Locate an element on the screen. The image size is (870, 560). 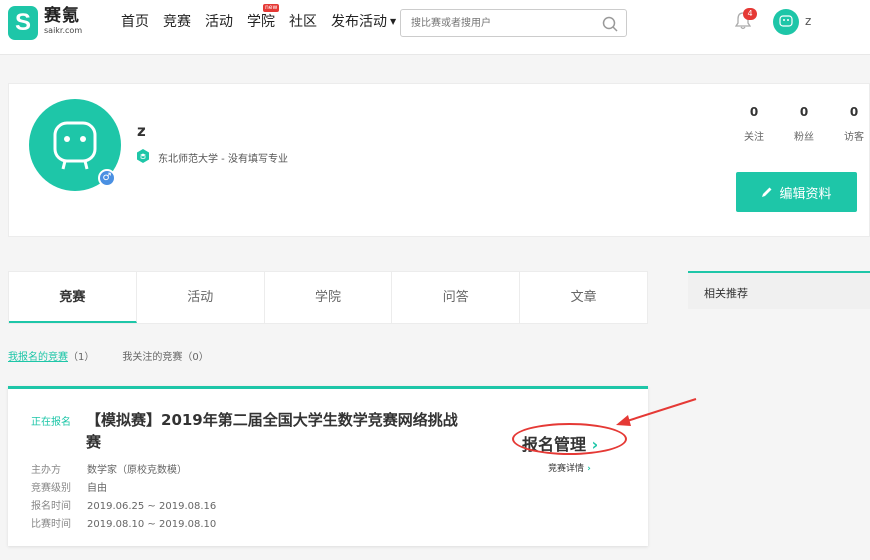
chevron-right-icon: › is located at coordinates (587, 469).